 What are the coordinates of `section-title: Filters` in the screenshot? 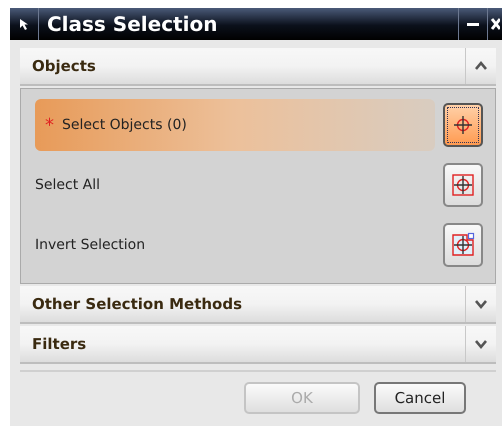 It's located at (59, 344).